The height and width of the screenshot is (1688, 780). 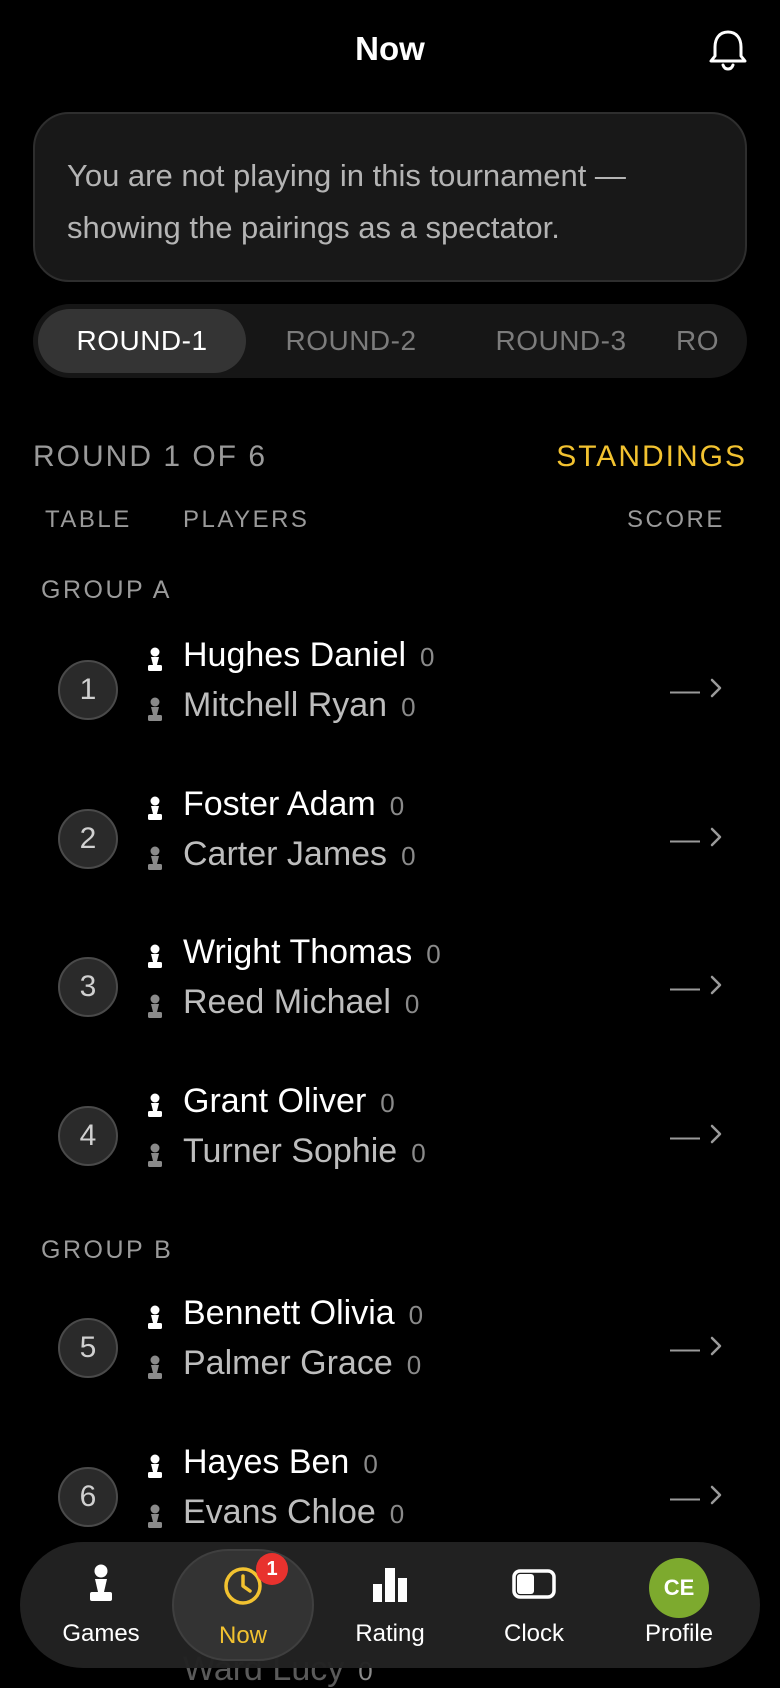 I want to click on round-info-row: ROUND 1 OF 6 STANDINGS, so click(x=390, y=460).